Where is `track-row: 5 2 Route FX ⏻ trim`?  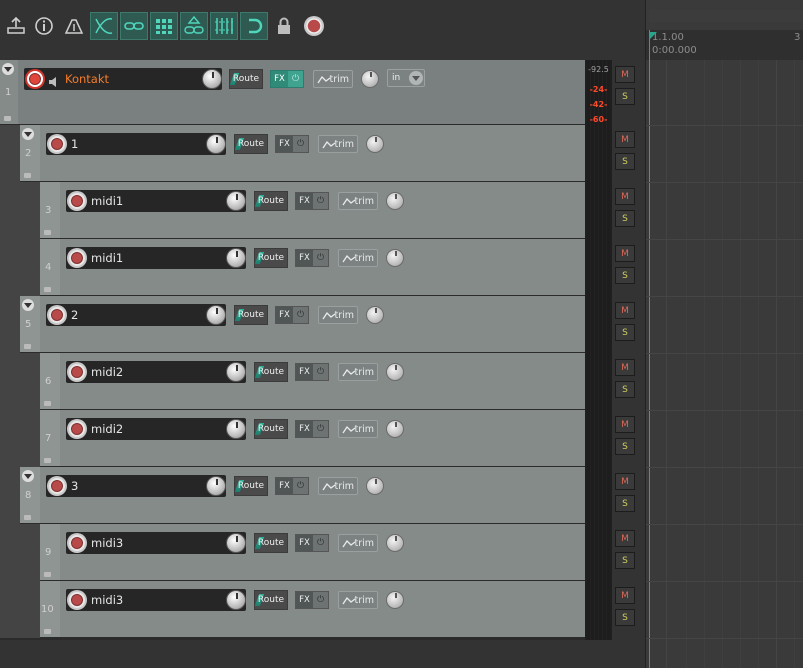
track-row: 5 2 Route FX ⏻ trim is located at coordinates (302, 324).